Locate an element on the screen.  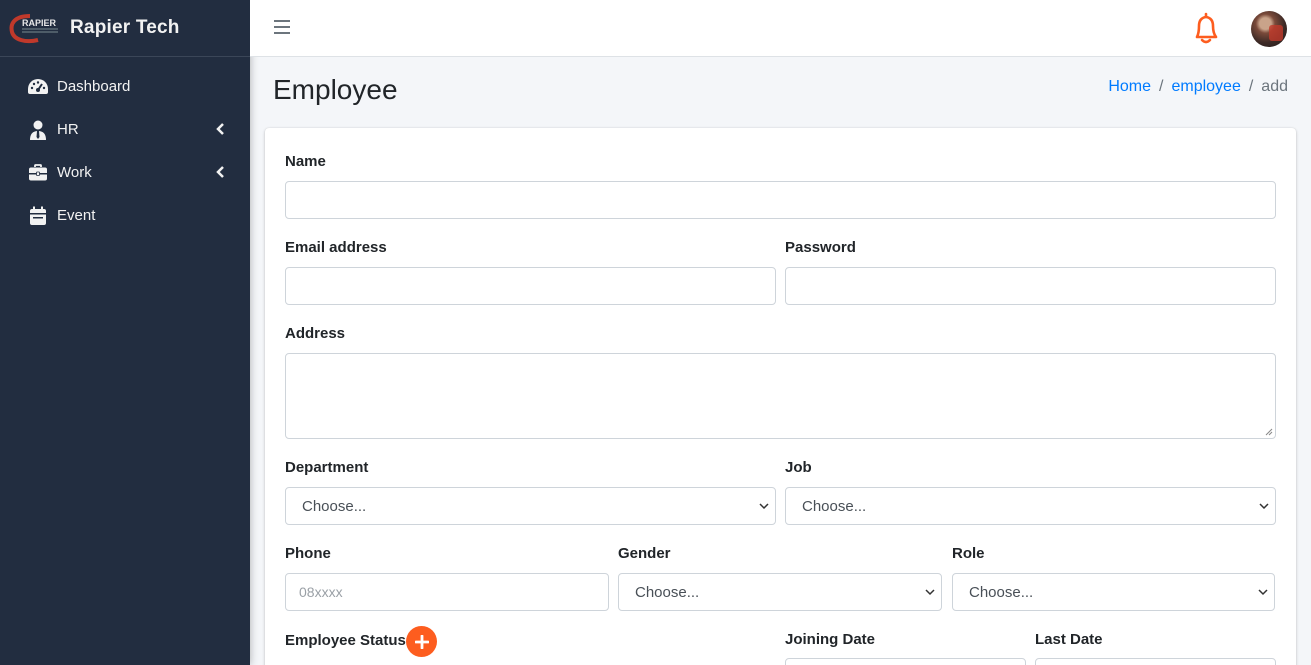
last-date-input is located at coordinates (1155, 661).